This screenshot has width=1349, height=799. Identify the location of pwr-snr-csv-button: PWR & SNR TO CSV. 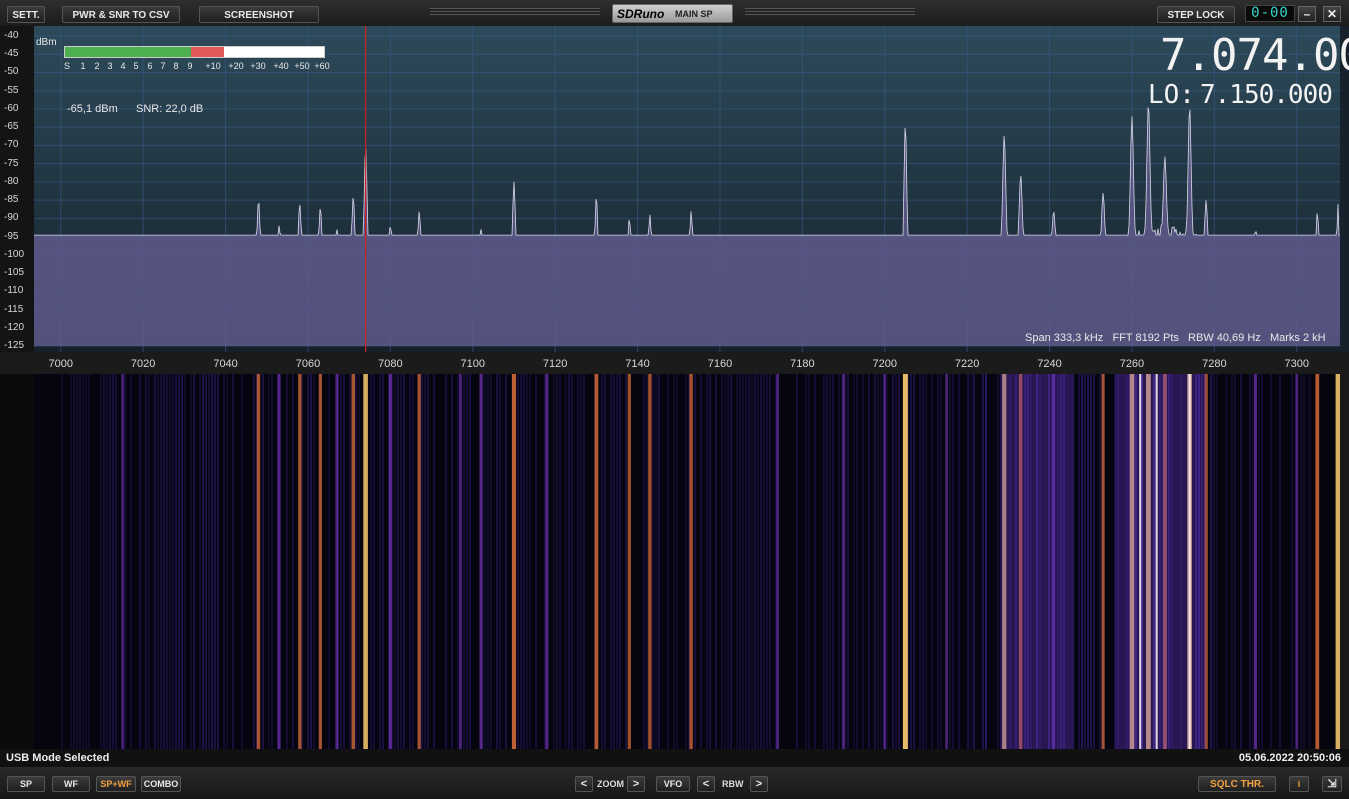
(121, 14).